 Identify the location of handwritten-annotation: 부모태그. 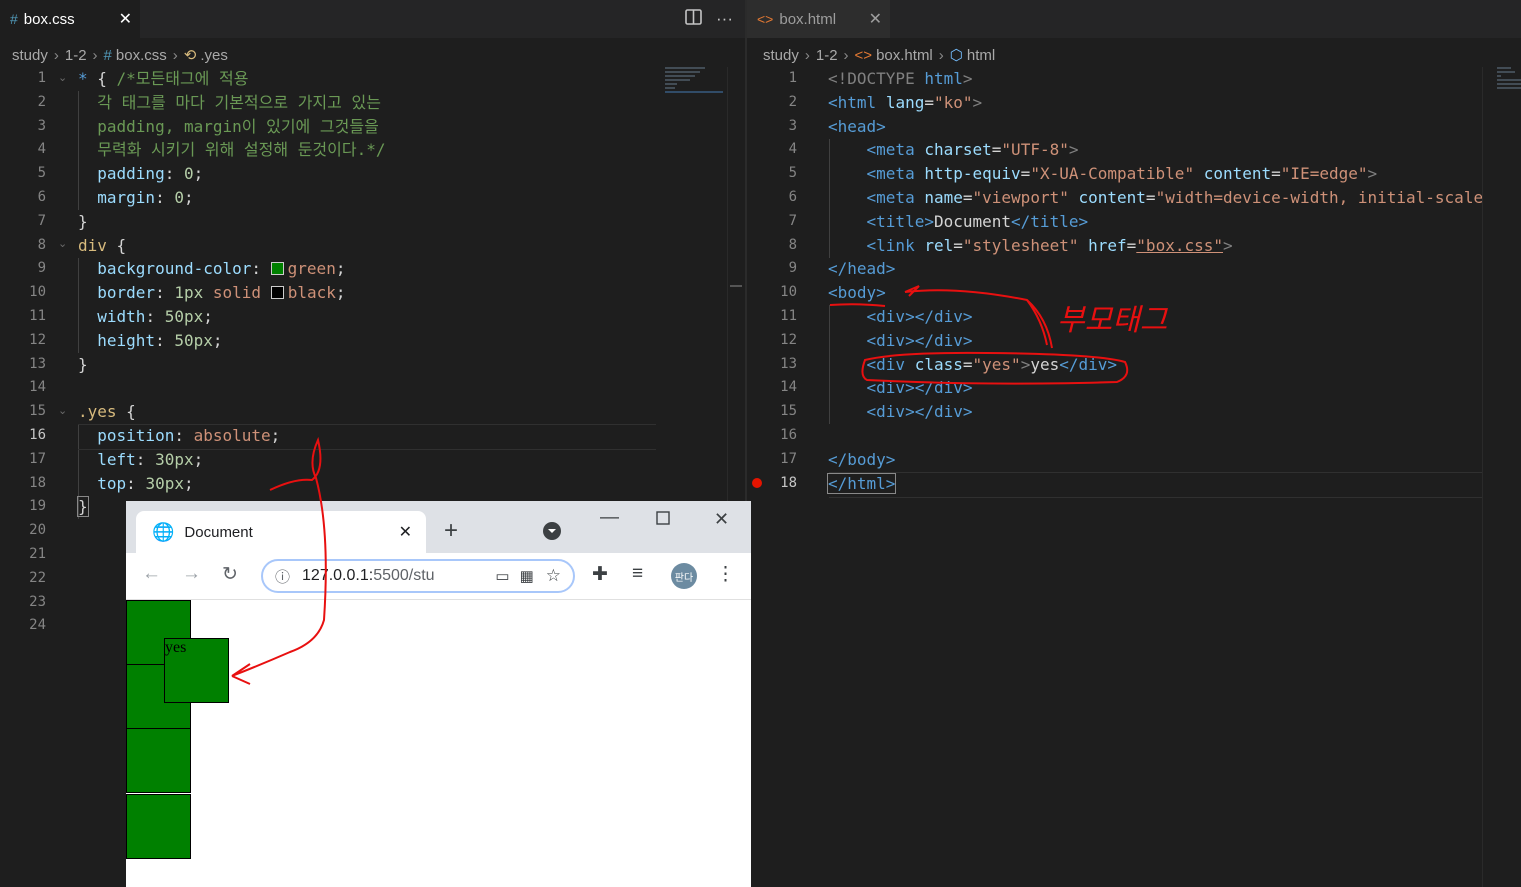
(999, 335).